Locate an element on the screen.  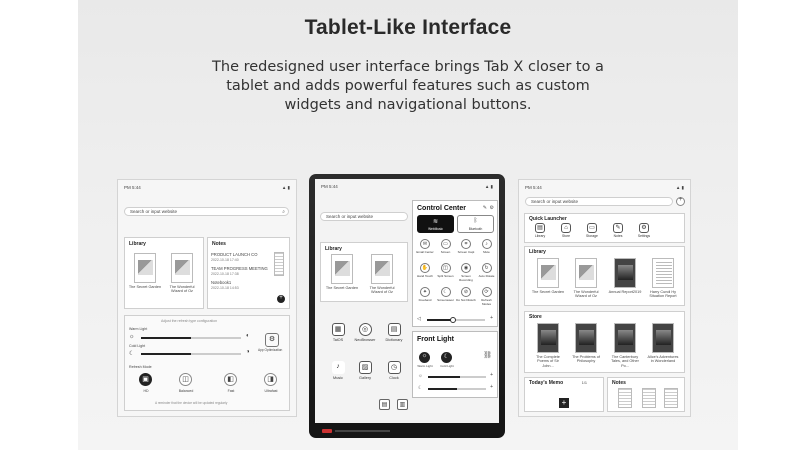
launcher-library: ▤ Library is located at coordinates (540, 230).